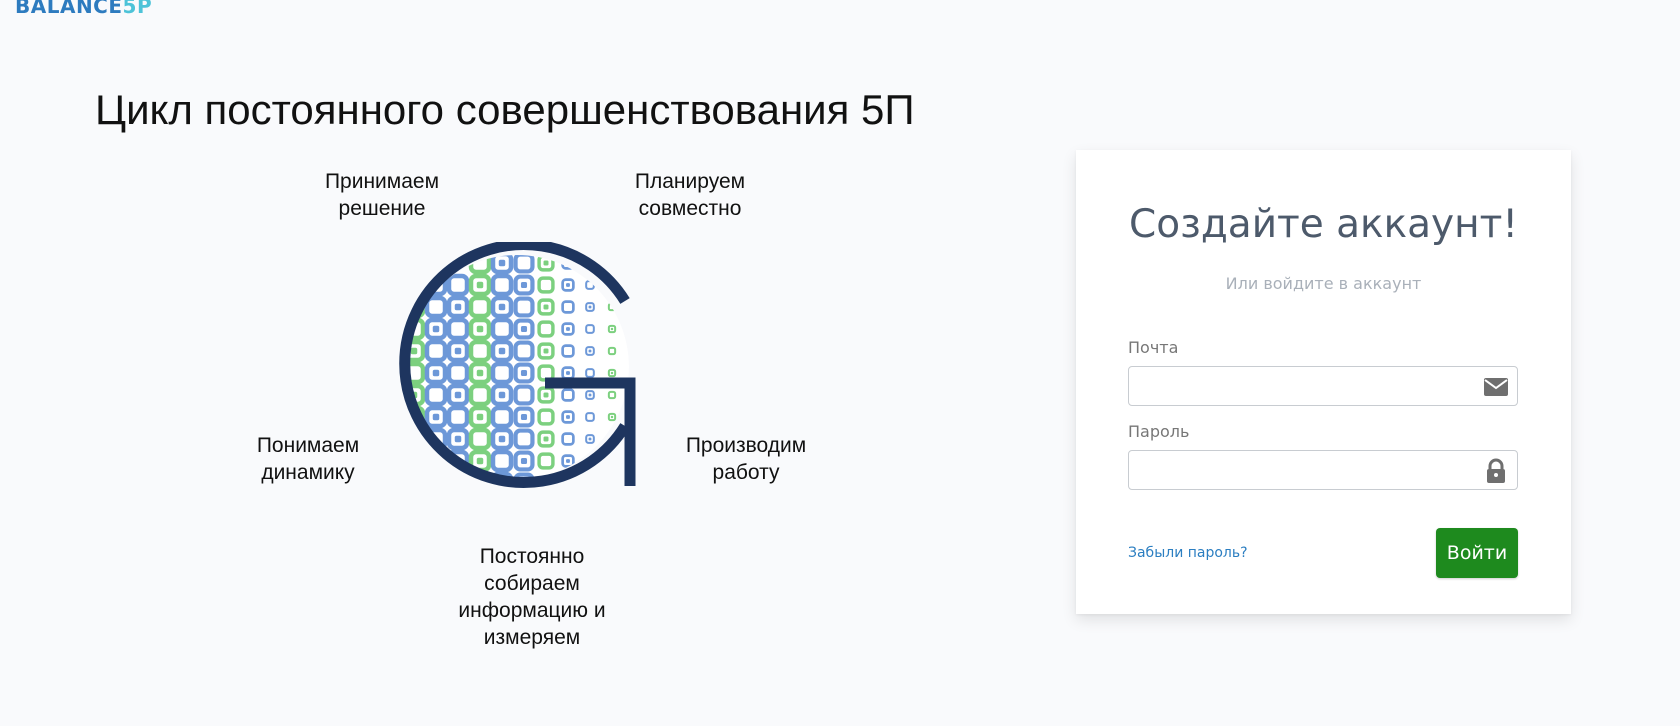 Image resolution: width=1680 pixels, height=726 pixels. Describe the element at coordinates (746, 445) in the screenshot. I see `cycle-step-produce-line1: Производим` at that location.